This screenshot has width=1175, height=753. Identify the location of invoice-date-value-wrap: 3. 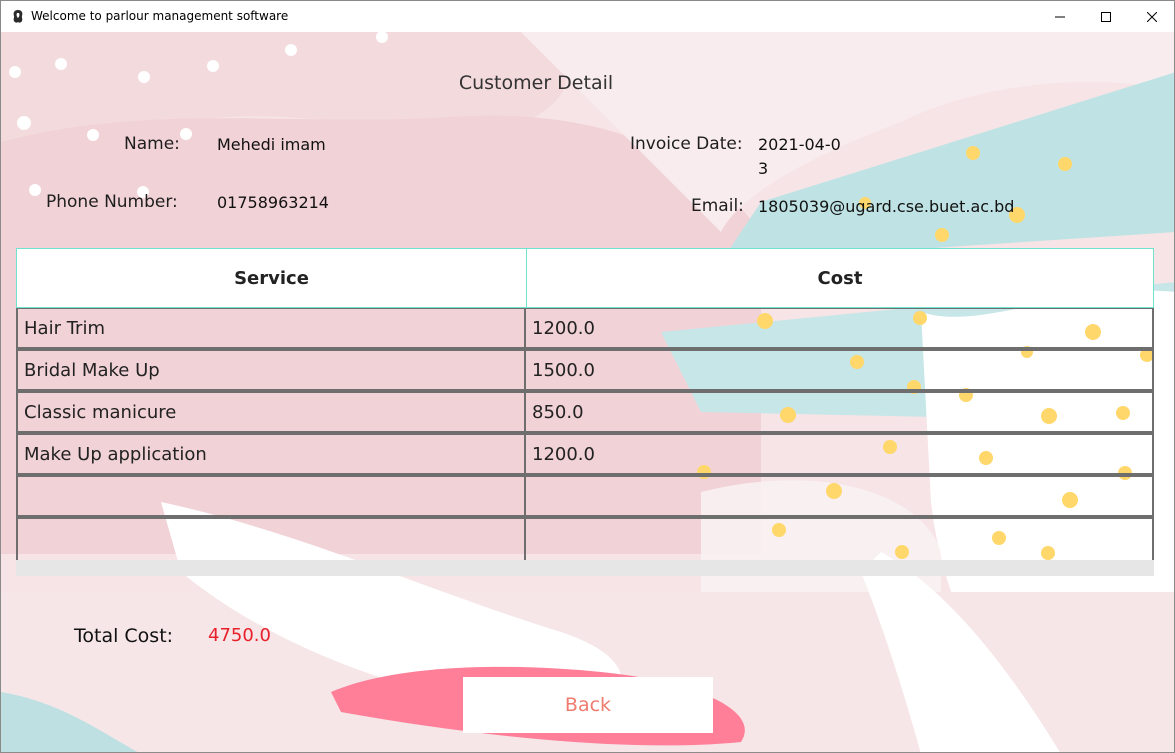
(763, 168).